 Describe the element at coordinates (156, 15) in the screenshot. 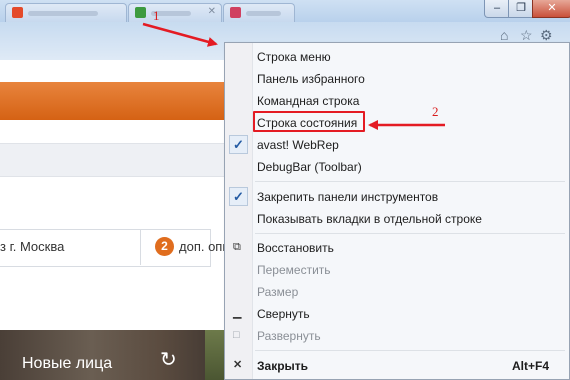

I see `annotation-label-1: 1` at that location.